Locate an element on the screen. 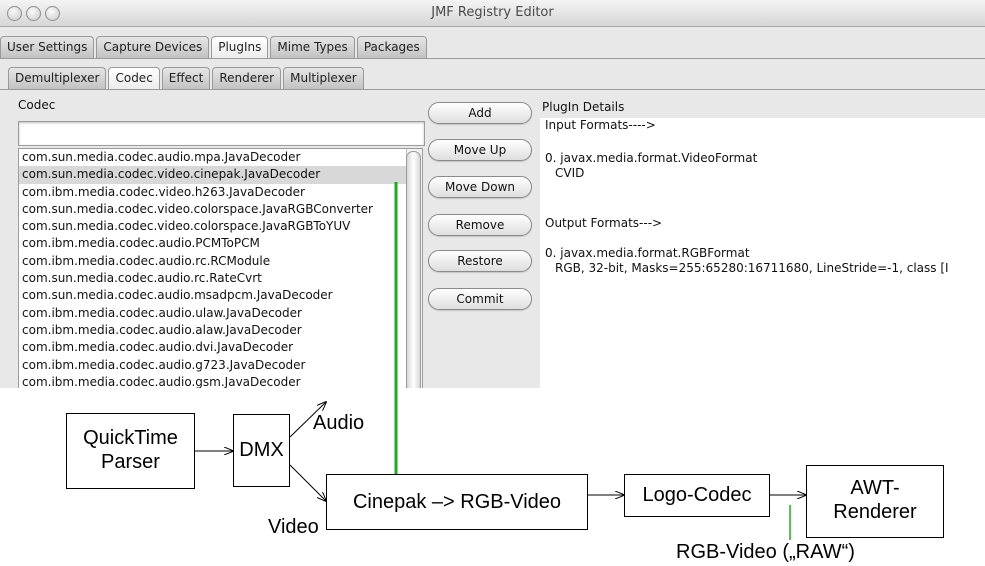  quicktime-parser-box: QuickTime Parser is located at coordinates (130, 451).